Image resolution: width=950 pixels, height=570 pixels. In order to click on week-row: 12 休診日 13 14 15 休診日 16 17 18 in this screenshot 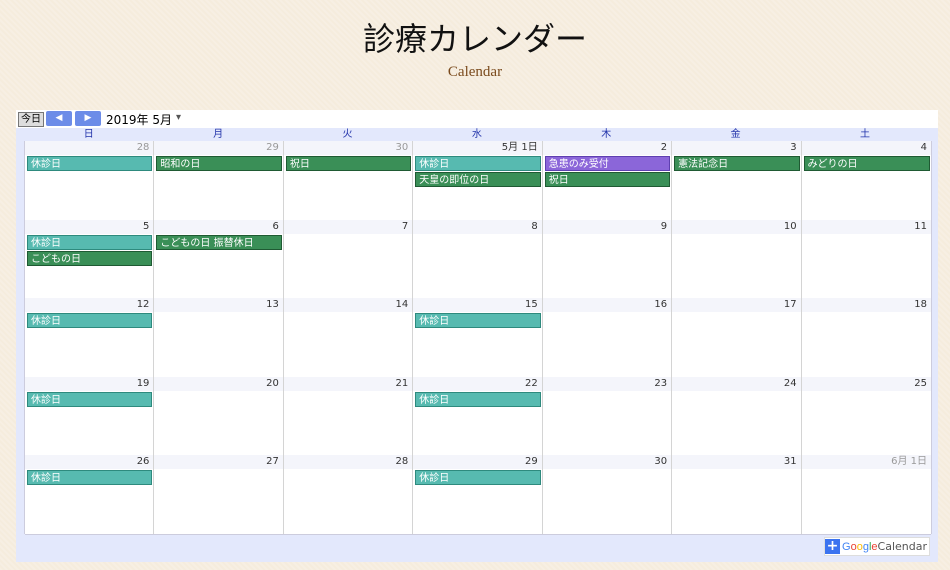, I will do `click(478, 338)`.